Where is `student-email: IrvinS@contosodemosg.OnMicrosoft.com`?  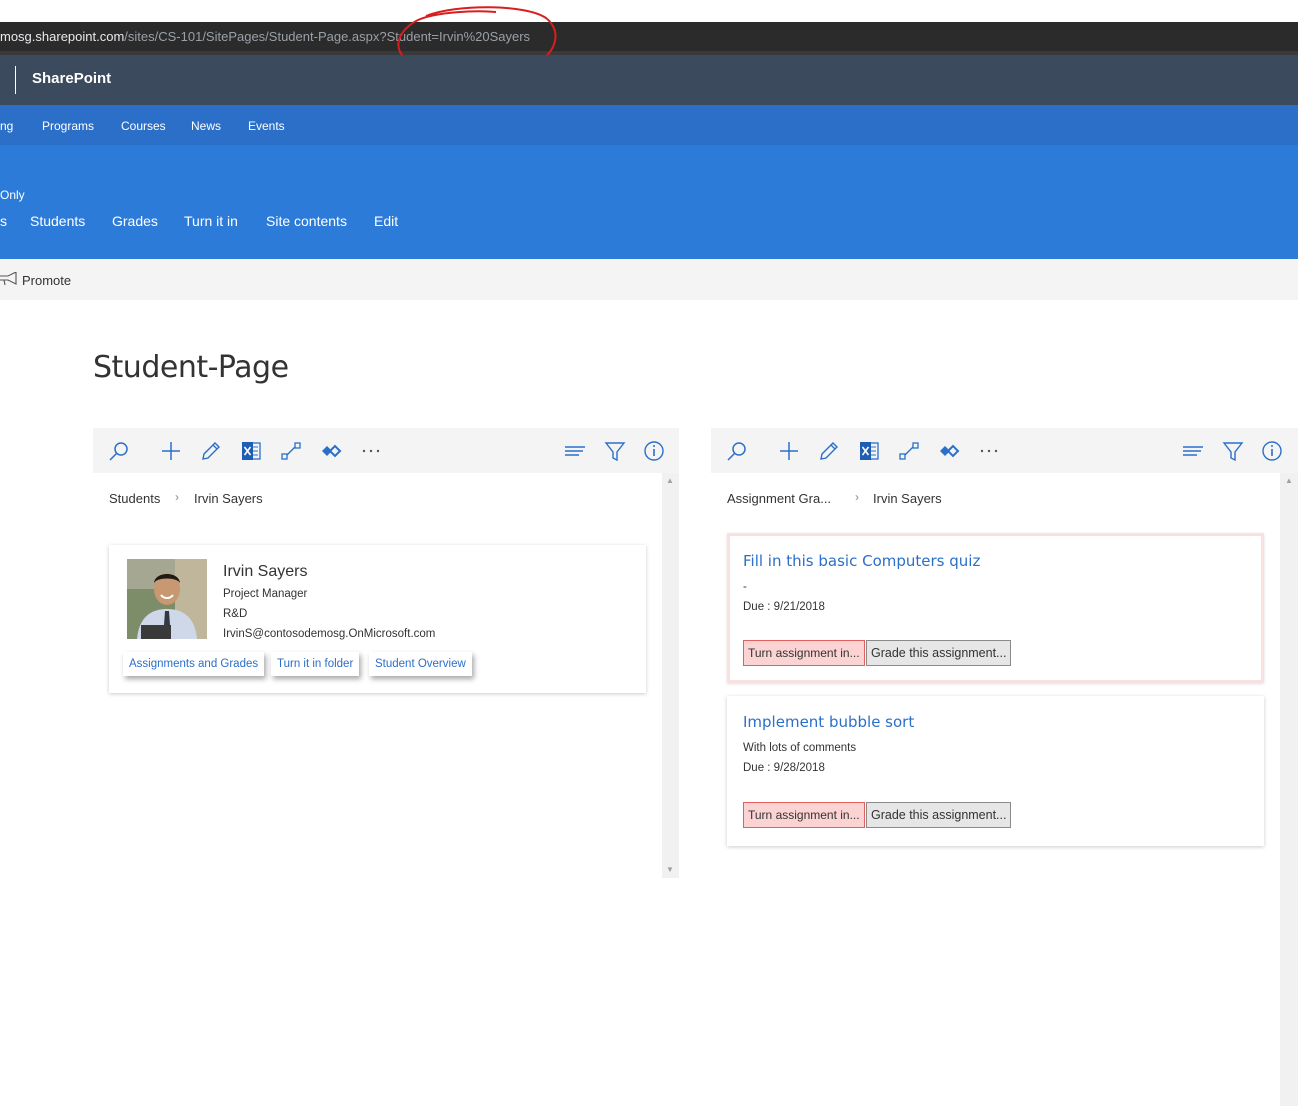 student-email: IrvinS@contosodemosg.OnMicrosoft.com is located at coordinates (329, 634).